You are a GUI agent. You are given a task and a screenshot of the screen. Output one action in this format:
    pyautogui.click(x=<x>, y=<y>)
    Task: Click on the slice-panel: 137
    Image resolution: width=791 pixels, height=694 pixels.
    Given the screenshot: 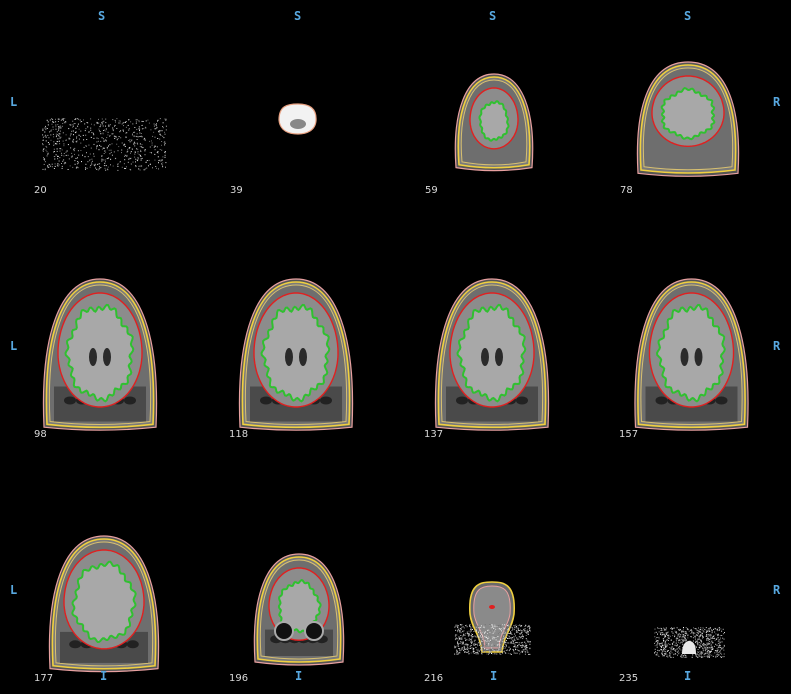 What is the action you would take?
    pyautogui.click(x=490, y=348)
    